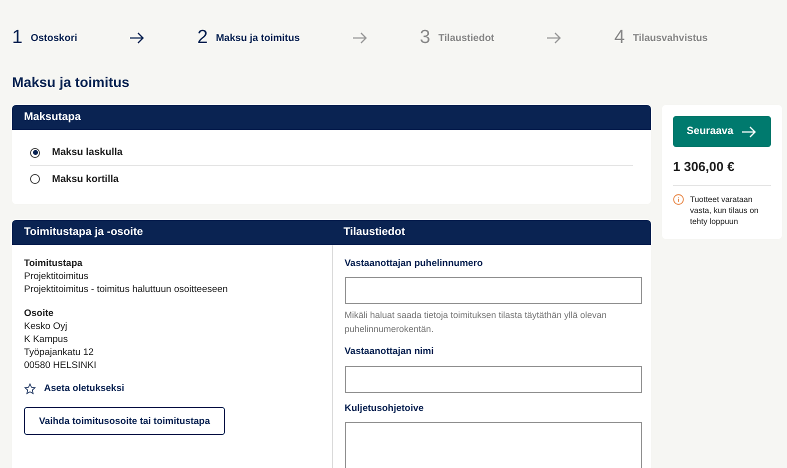 This screenshot has height=468, width=787. Describe the element at coordinates (331, 179) in the screenshot. I see `payment-option: Maksu kortilla` at that location.